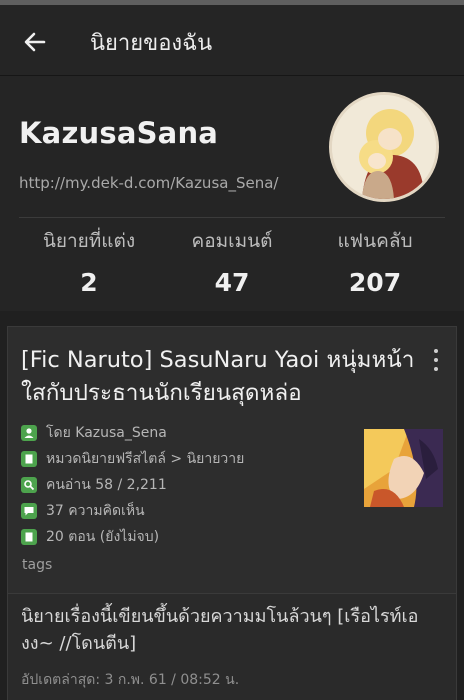 This screenshot has height=700, width=464. Describe the element at coordinates (191, 537) in the screenshot. I see `novel-chapters: 20 ตอน (ยังไม่จบ)` at that location.